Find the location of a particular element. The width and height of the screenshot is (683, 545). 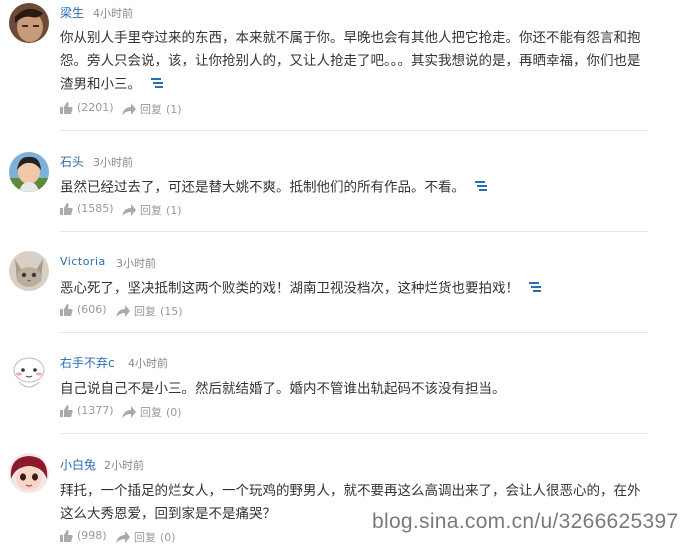

comment-actions: (1585) 回复 (1) is located at coordinates (160, 210).